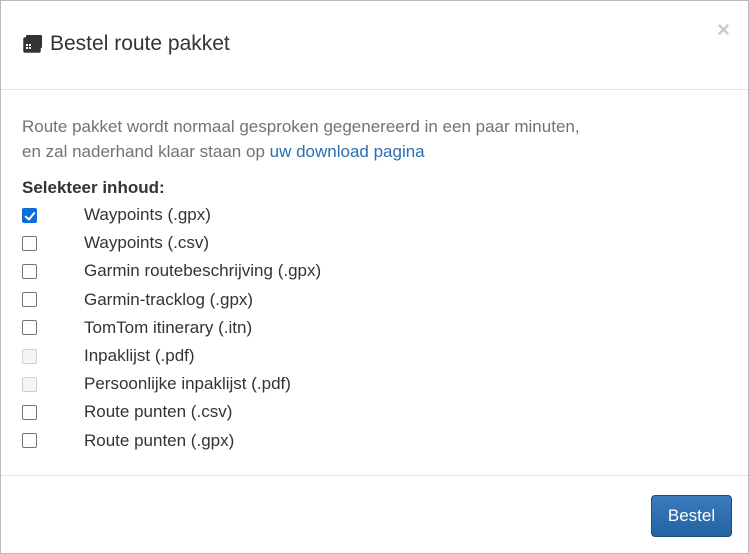 This screenshot has width=749, height=554. I want to click on option-row: Garmin-tracklog (.gpx), so click(372, 300).